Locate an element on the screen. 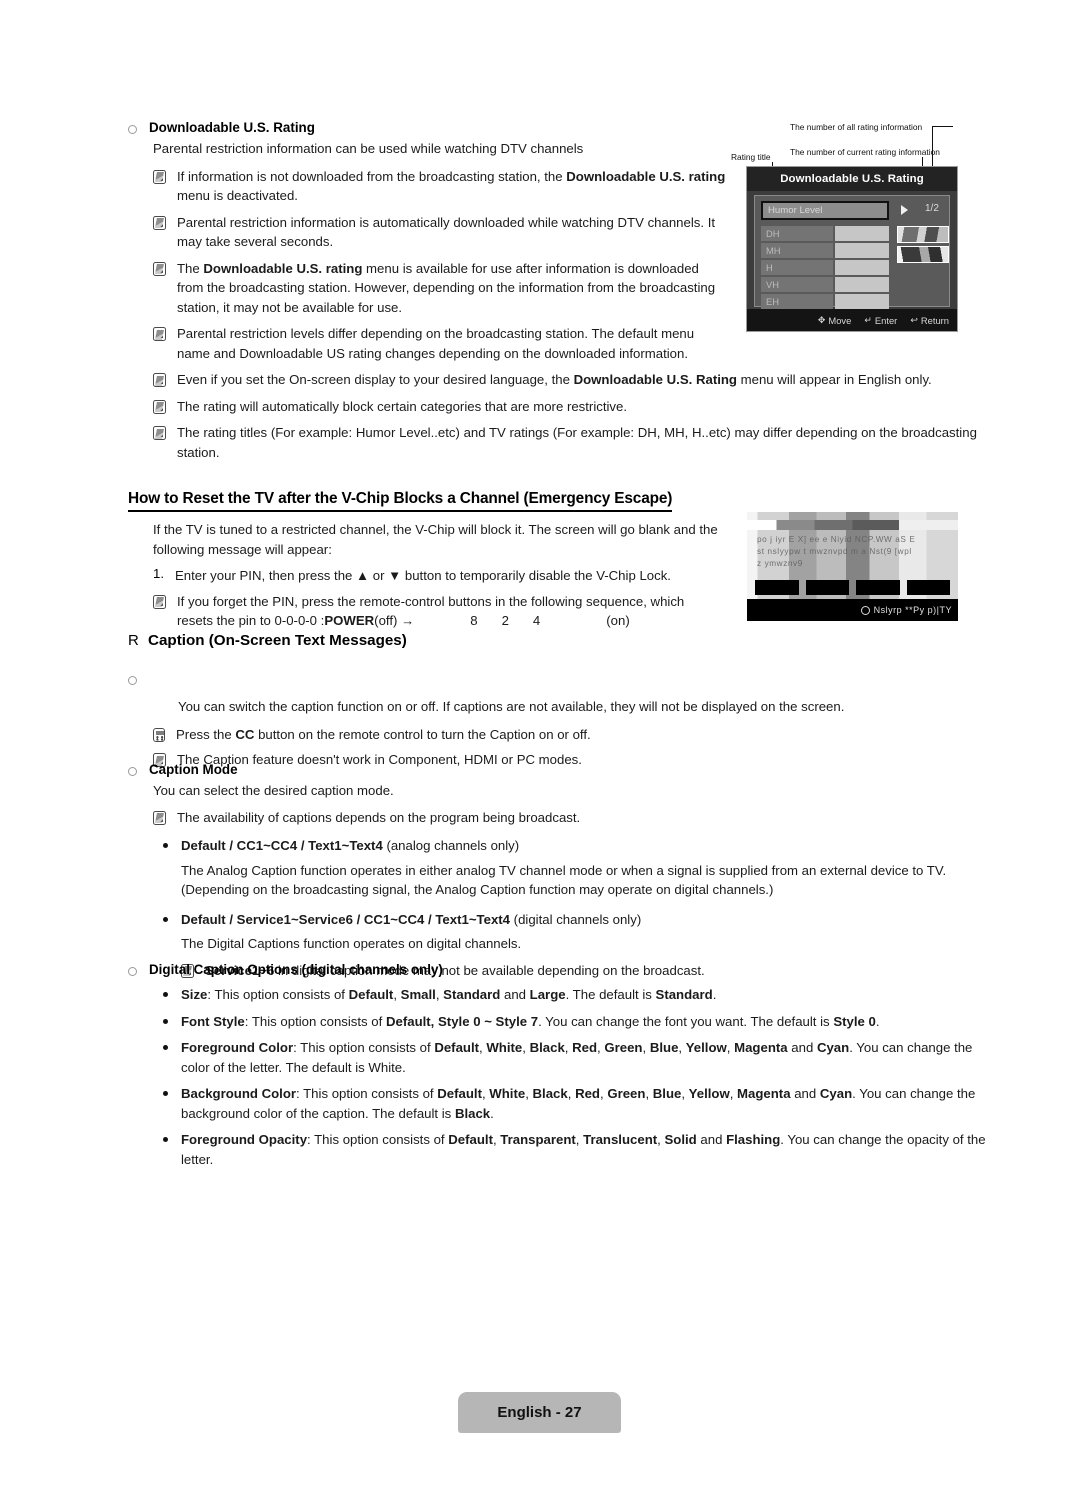  osd-rating-row: VH is located at coordinates (825, 284).